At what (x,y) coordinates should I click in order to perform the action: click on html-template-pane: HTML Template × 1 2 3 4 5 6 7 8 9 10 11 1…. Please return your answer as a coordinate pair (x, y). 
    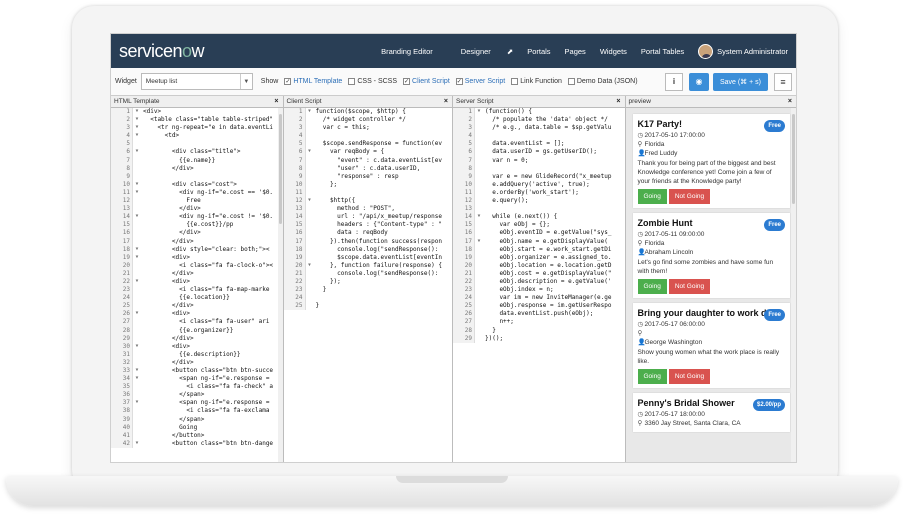
    Looking at the image, I should click on (197, 279).